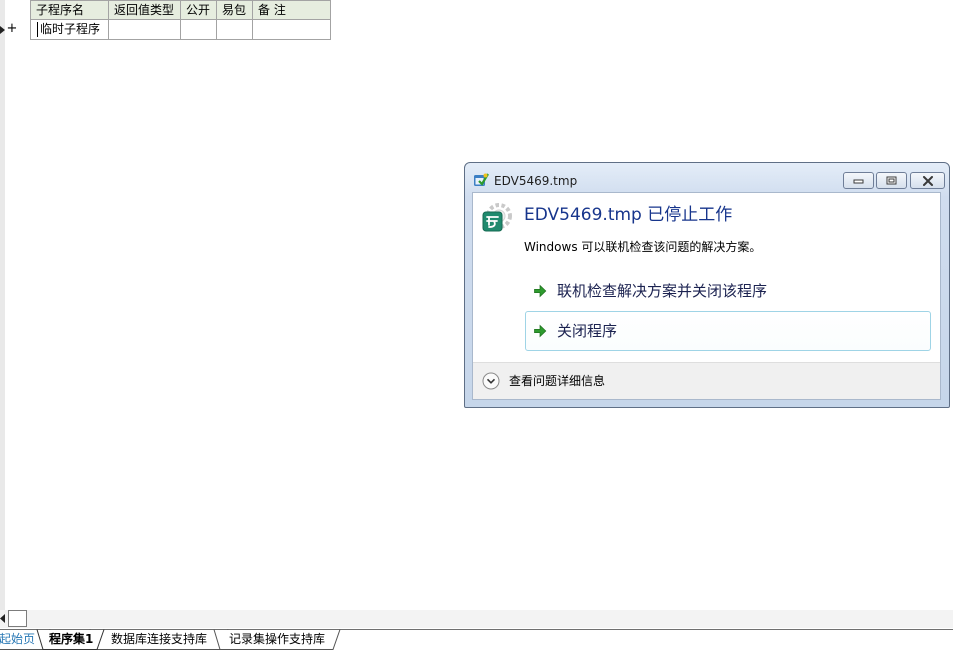 The width and height of the screenshot is (953, 652). I want to click on left-gutter, so click(2, 305).